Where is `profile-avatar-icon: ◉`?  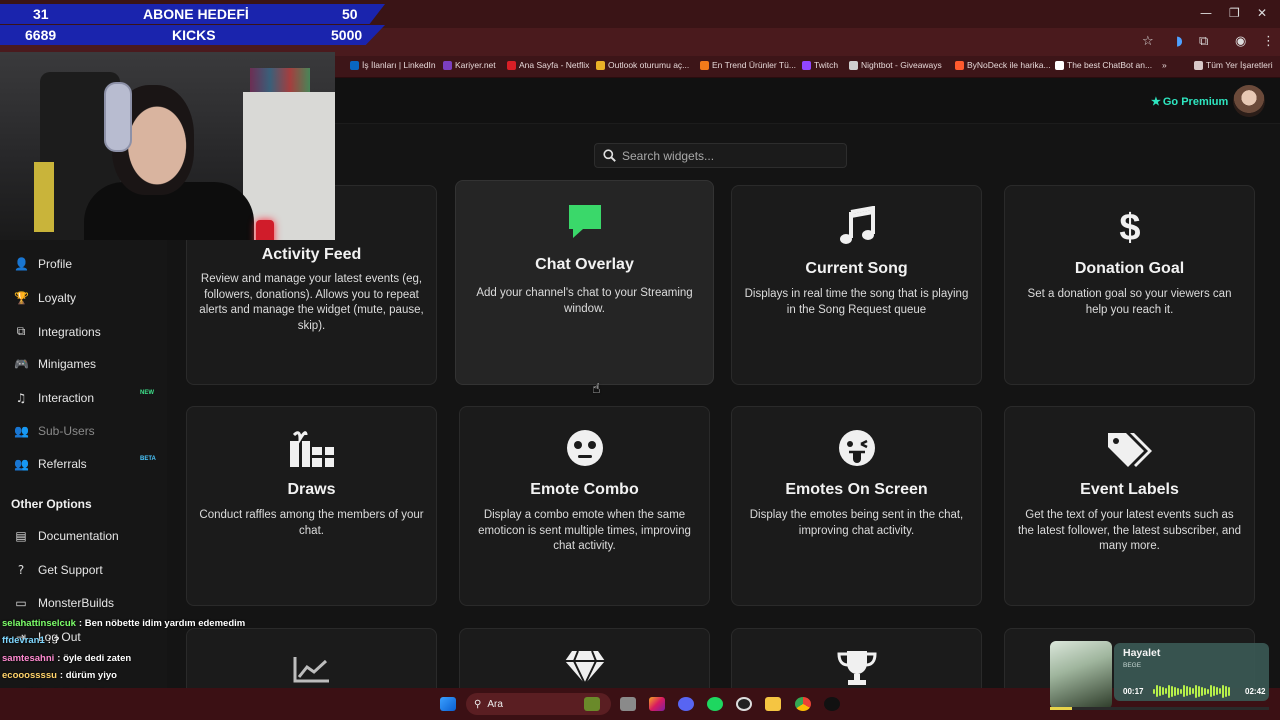
profile-avatar-icon: ◉ is located at coordinates (1240, 41).